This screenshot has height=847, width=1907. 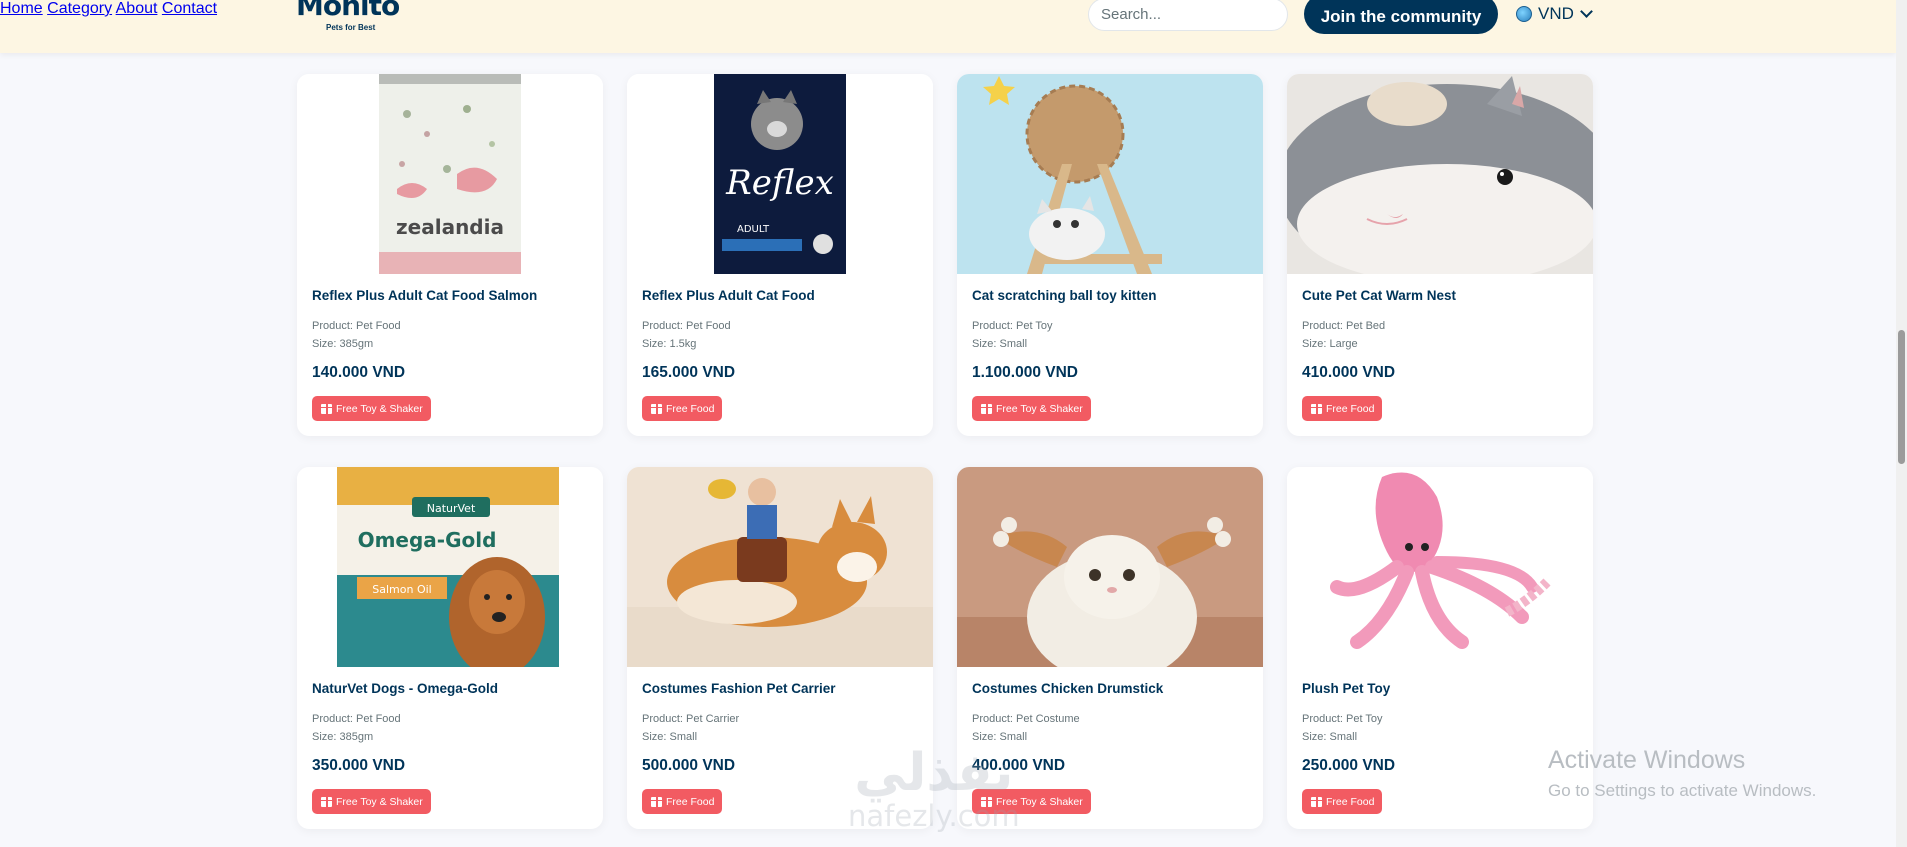 What do you see at coordinates (728, 295) in the screenshot?
I see `product-title: Reflex Plus Adult Cat Food` at bounding box center [728, 295].